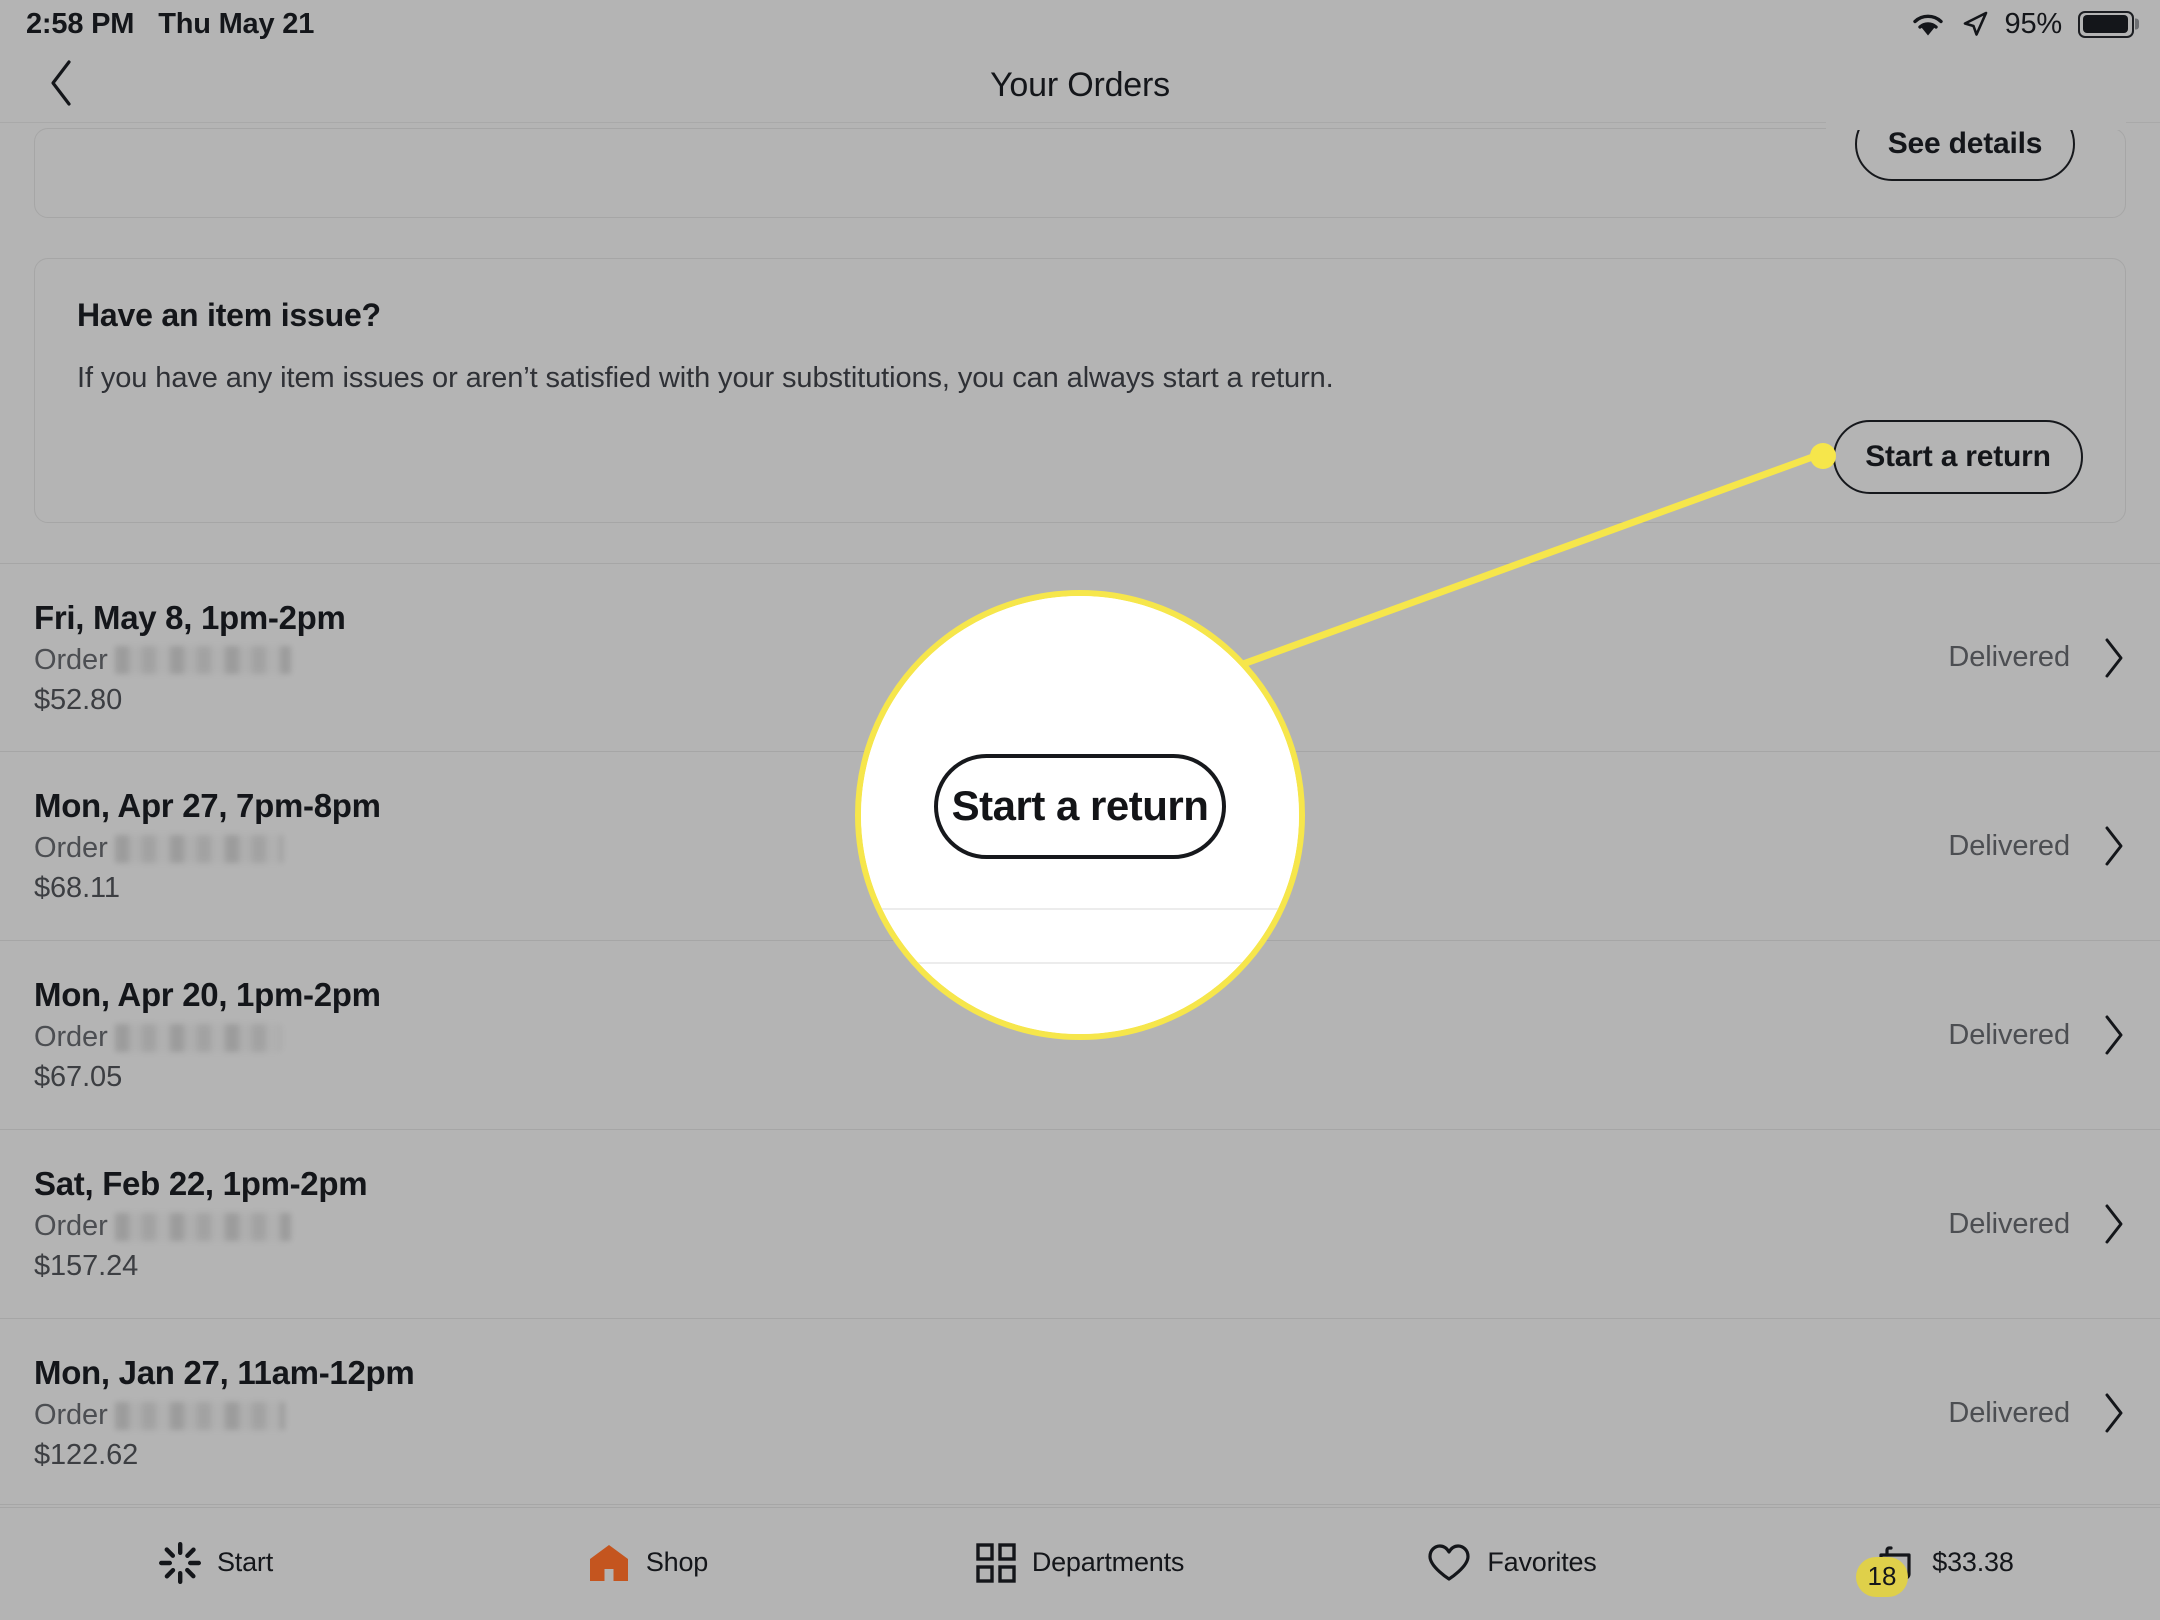 This screenshot has width=2160, height=1620. What do you see at coordinates (77, 888) in the screenshot?
I see `order-total: $68.11` at bounding box center [77, 888].